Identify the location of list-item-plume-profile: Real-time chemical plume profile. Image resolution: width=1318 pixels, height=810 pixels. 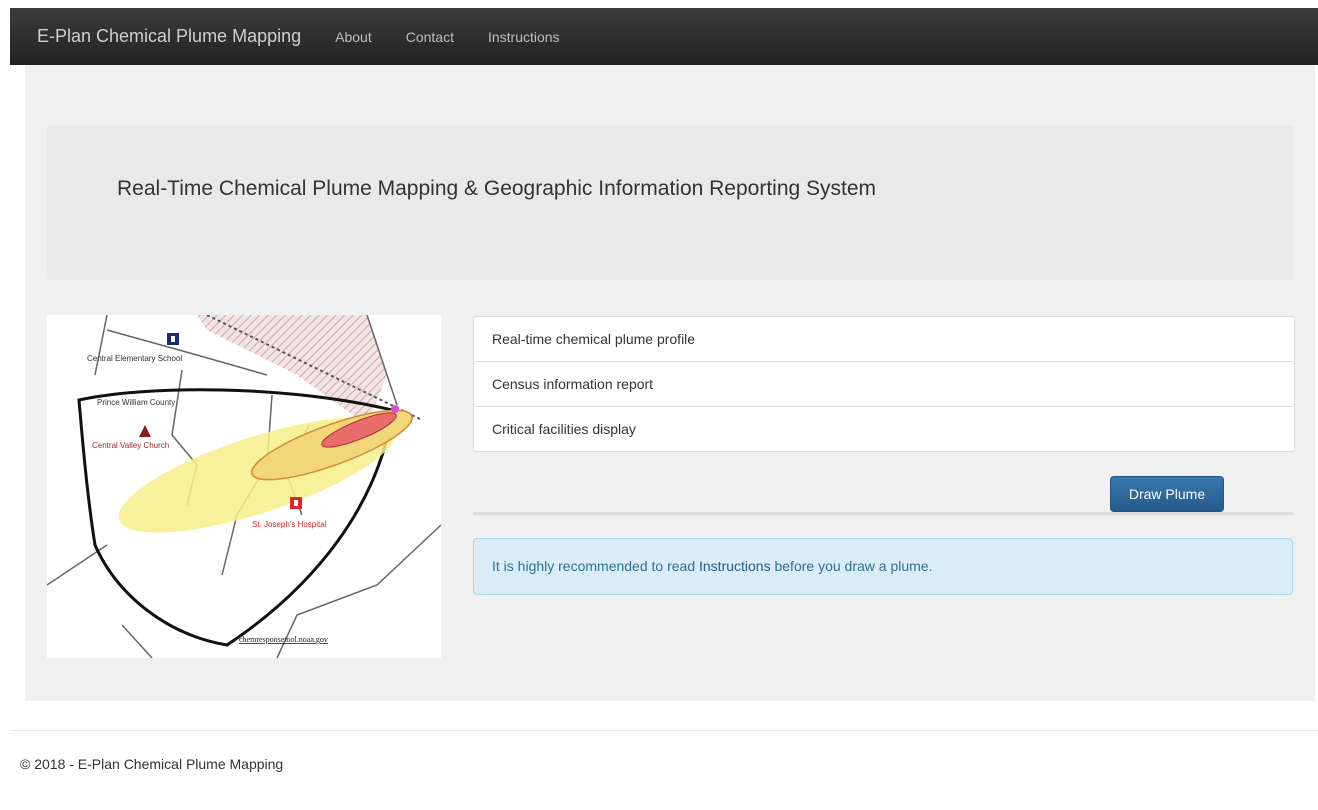
(884, 339).